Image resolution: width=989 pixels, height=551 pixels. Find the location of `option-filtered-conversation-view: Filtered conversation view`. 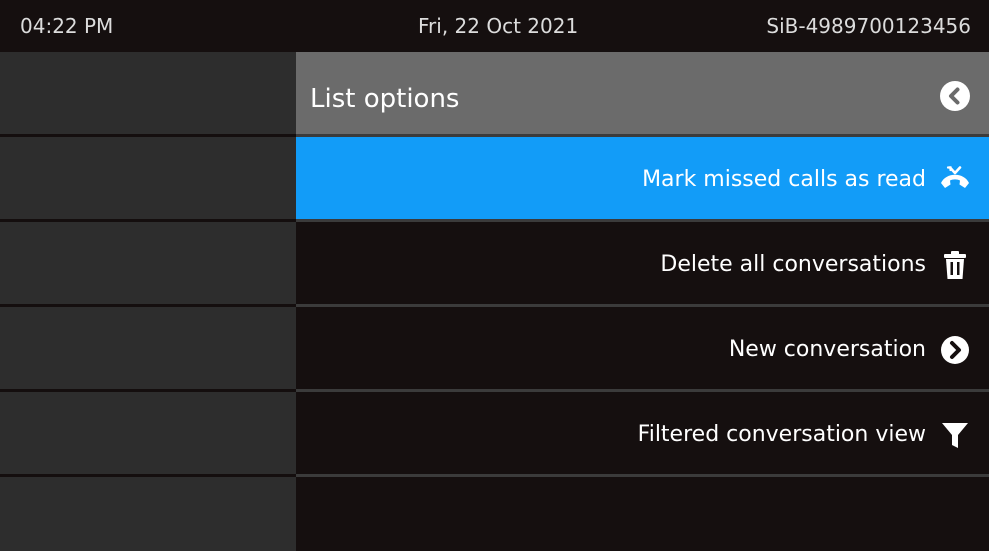

option-filtered-conversation-view: Filtered conversation view is located at coordinates (642, 433).